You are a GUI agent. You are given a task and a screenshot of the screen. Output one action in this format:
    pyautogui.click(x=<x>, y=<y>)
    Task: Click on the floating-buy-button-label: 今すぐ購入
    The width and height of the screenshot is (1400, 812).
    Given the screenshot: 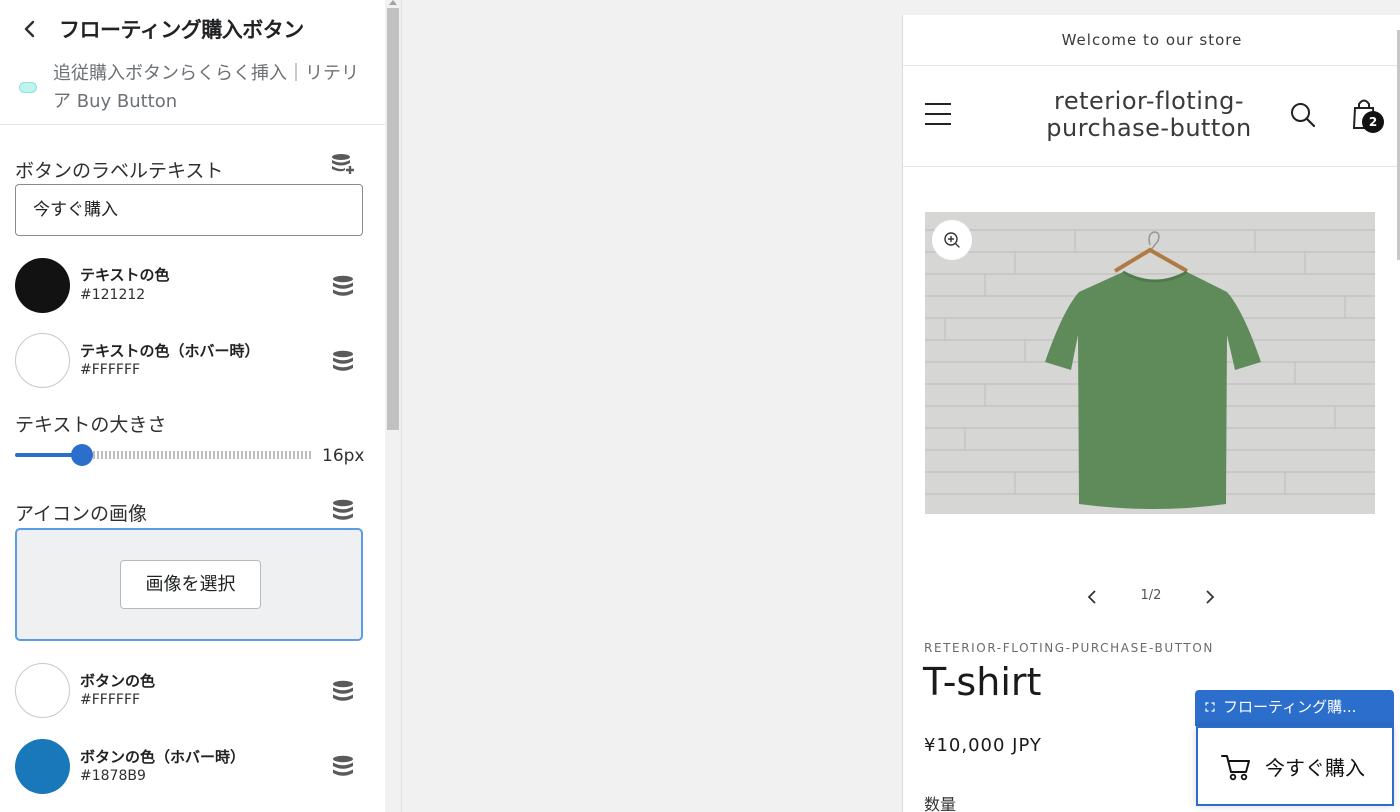 What is the action you would take?
    pyautogui.click(x=1315, y=768)
    